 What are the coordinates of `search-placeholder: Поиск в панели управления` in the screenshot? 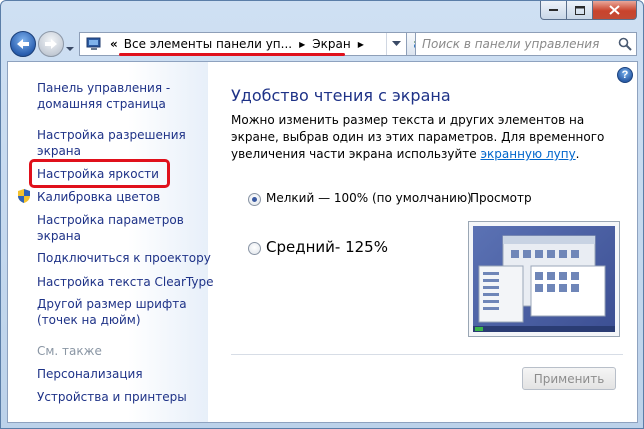 It's located at (511, 44).